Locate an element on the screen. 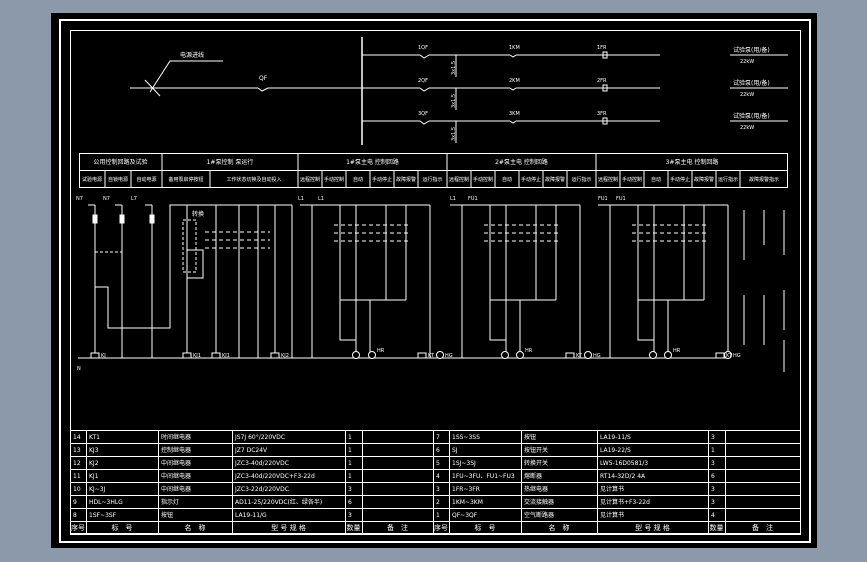 This screenshot has width=867, height=562. parts-header: 备 注 is located at coordinates (762, 527).